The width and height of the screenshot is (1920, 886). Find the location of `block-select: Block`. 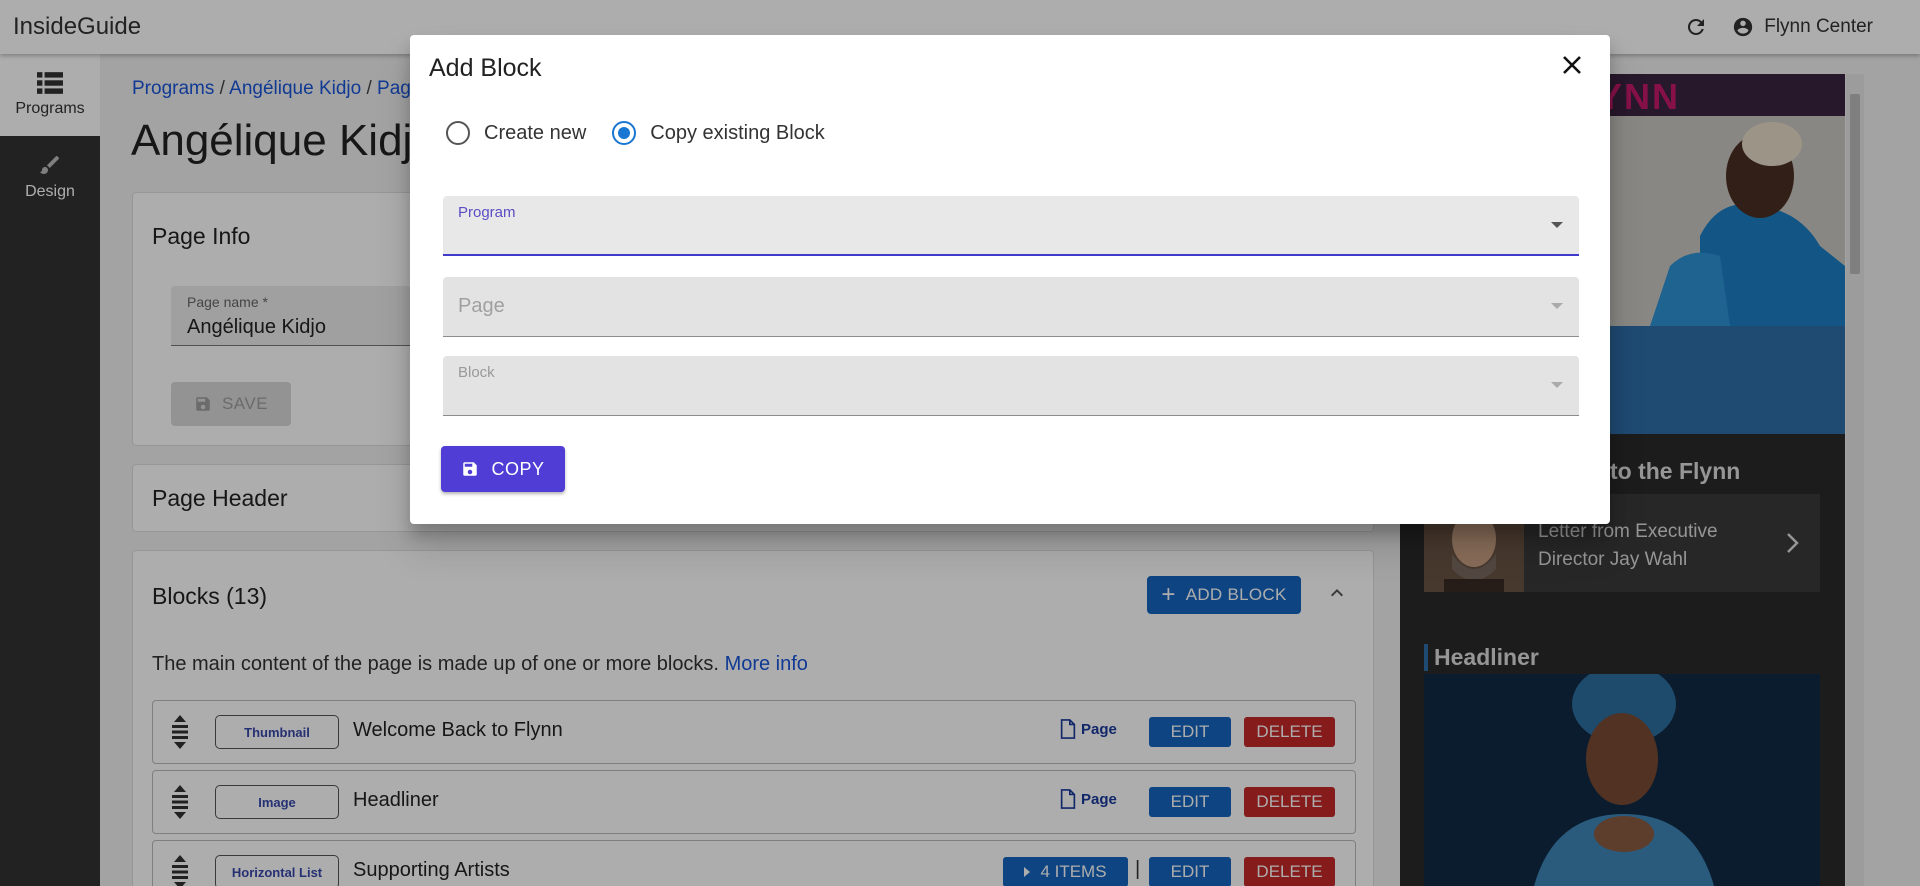

block-select: Block is located at coordinates (1011, 386).